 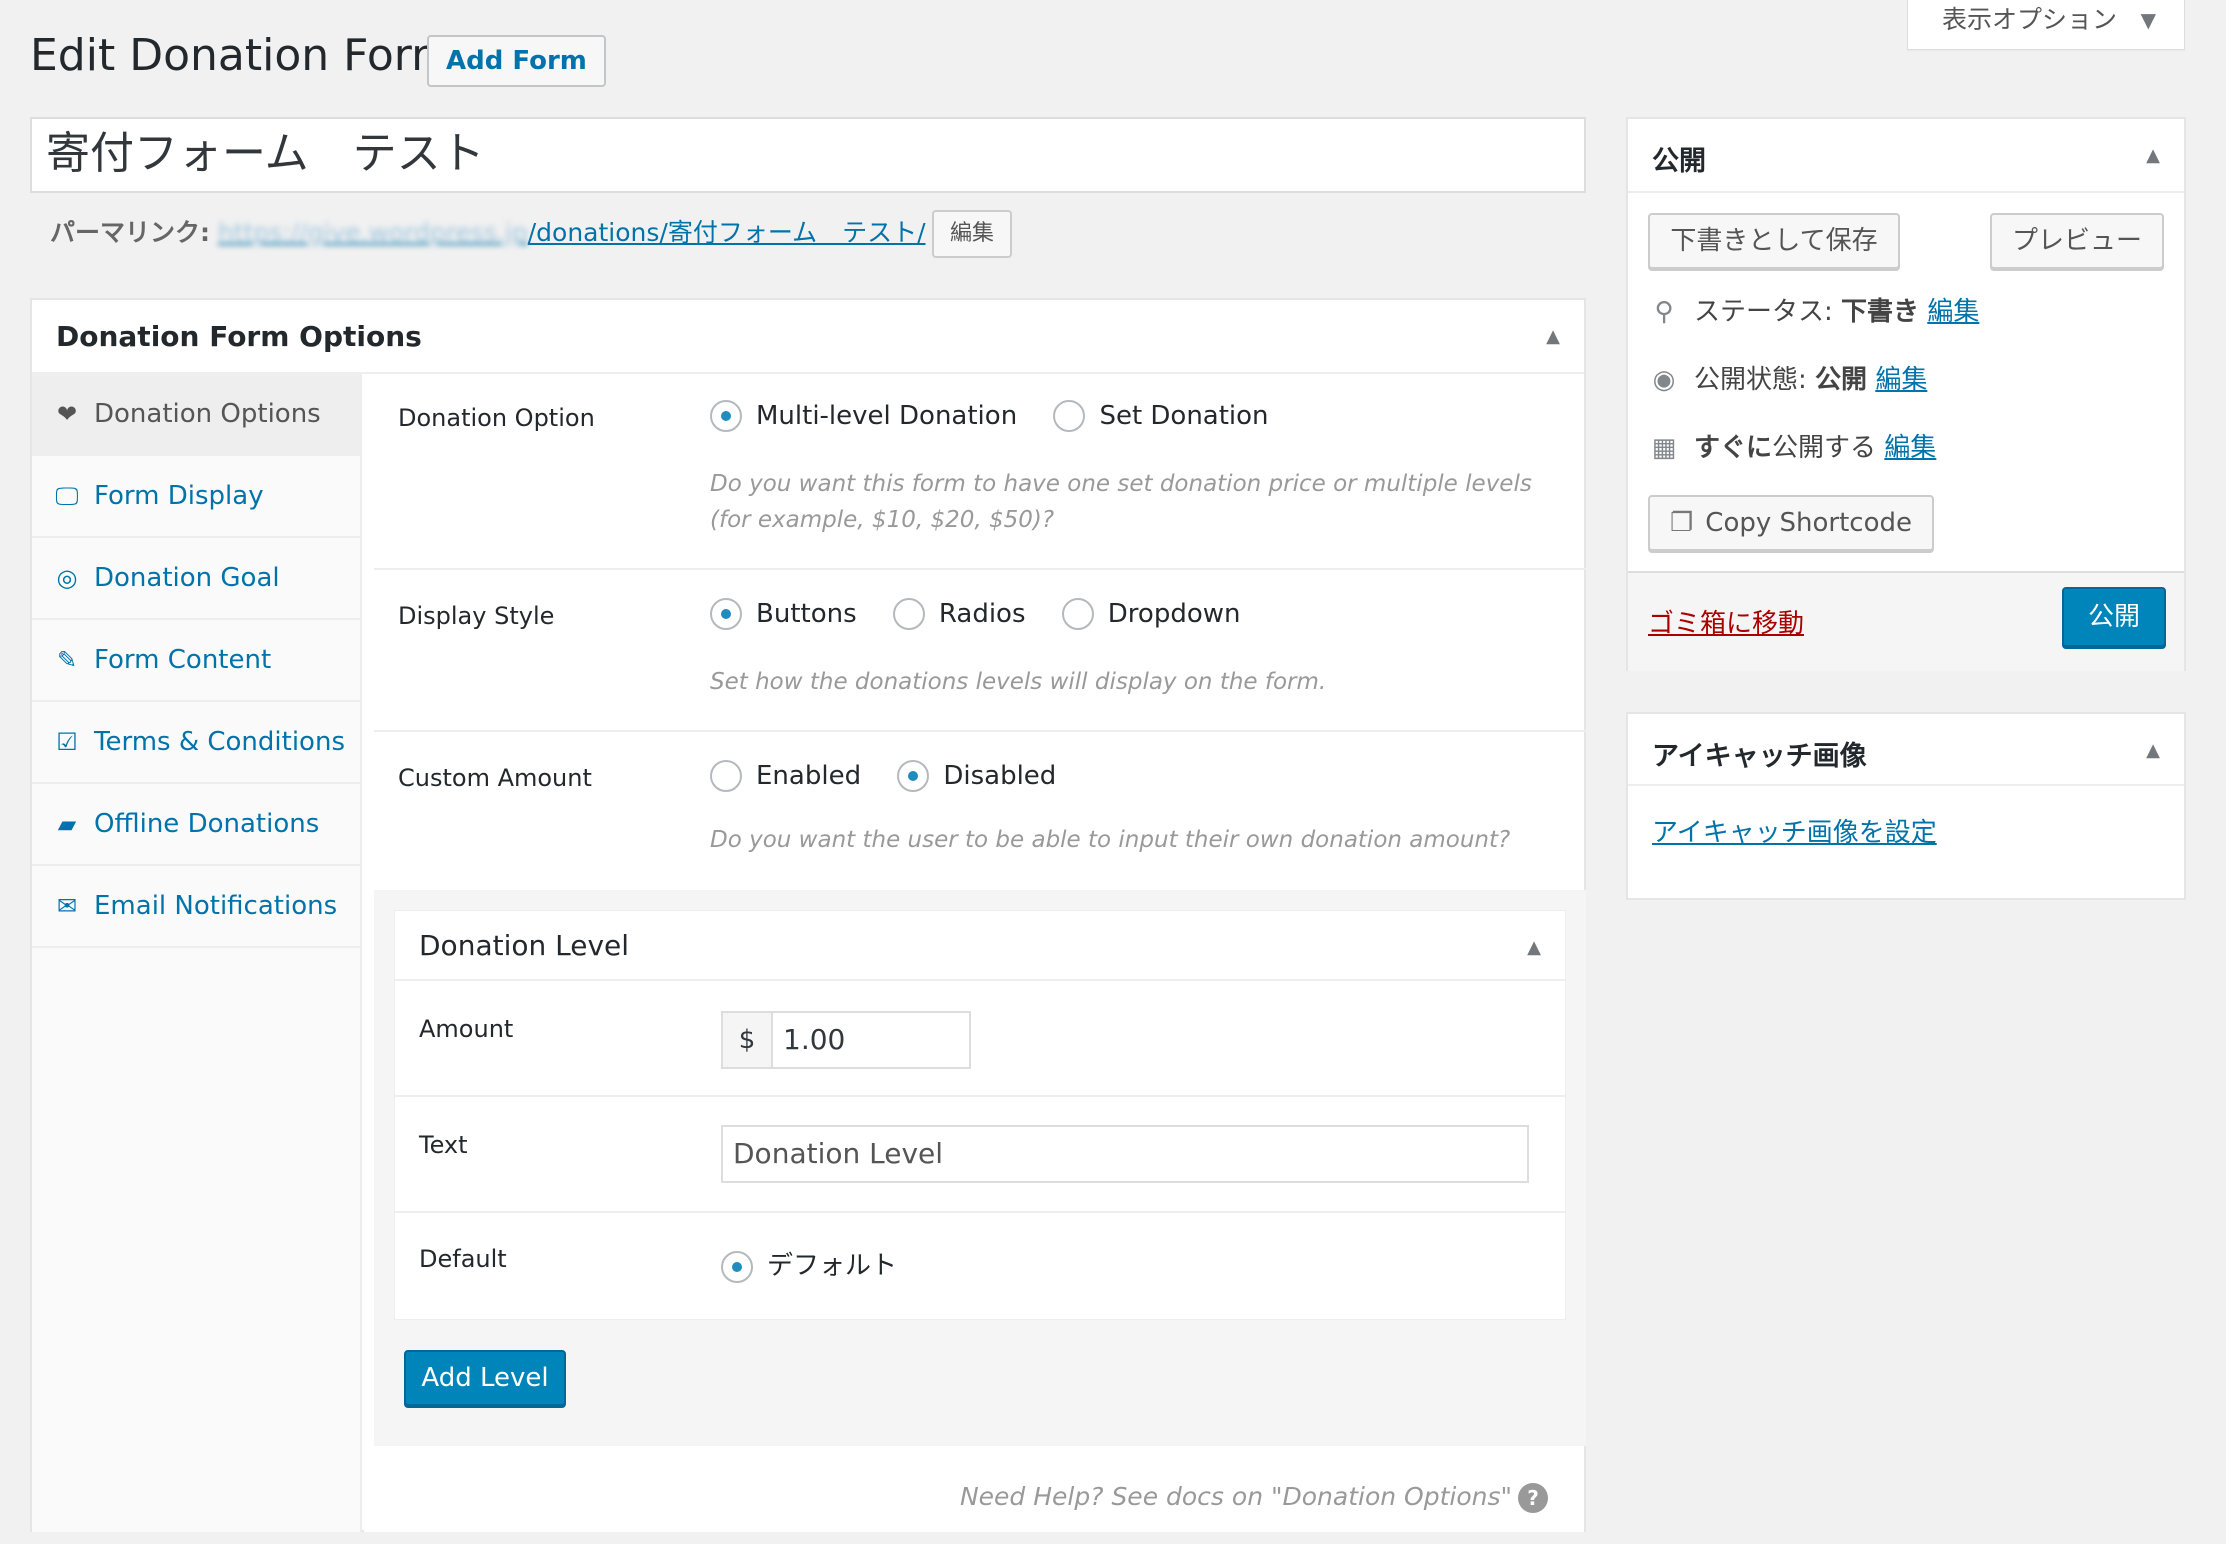 I want to click on visibility-edit-link: 編集, so click(x=1901, y=380).